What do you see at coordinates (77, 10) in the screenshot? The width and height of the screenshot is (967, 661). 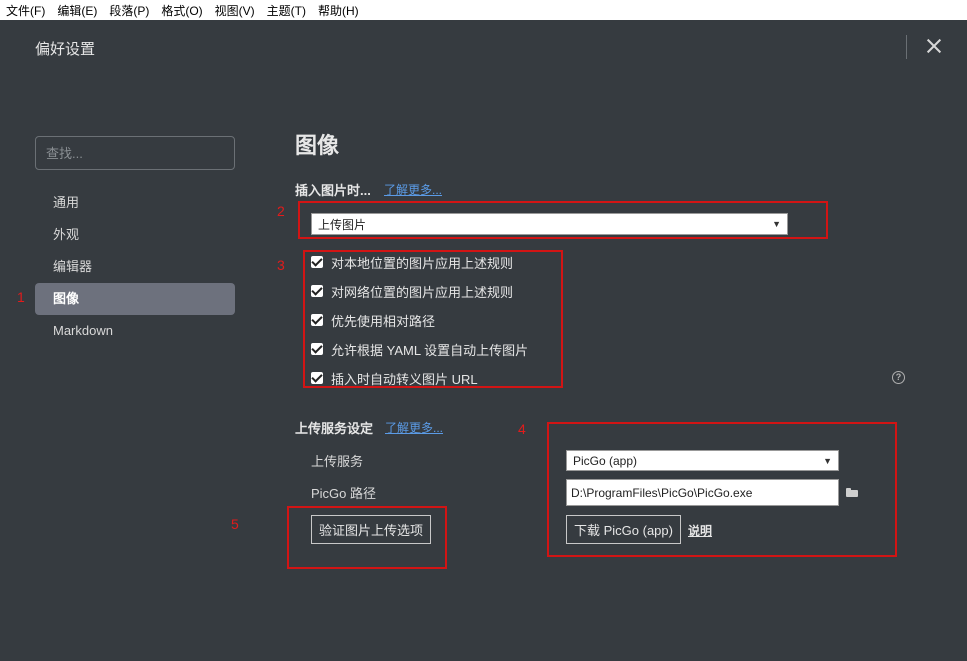 I see `menu-edit: 编辑(E)` at bounding box center [77, 10].